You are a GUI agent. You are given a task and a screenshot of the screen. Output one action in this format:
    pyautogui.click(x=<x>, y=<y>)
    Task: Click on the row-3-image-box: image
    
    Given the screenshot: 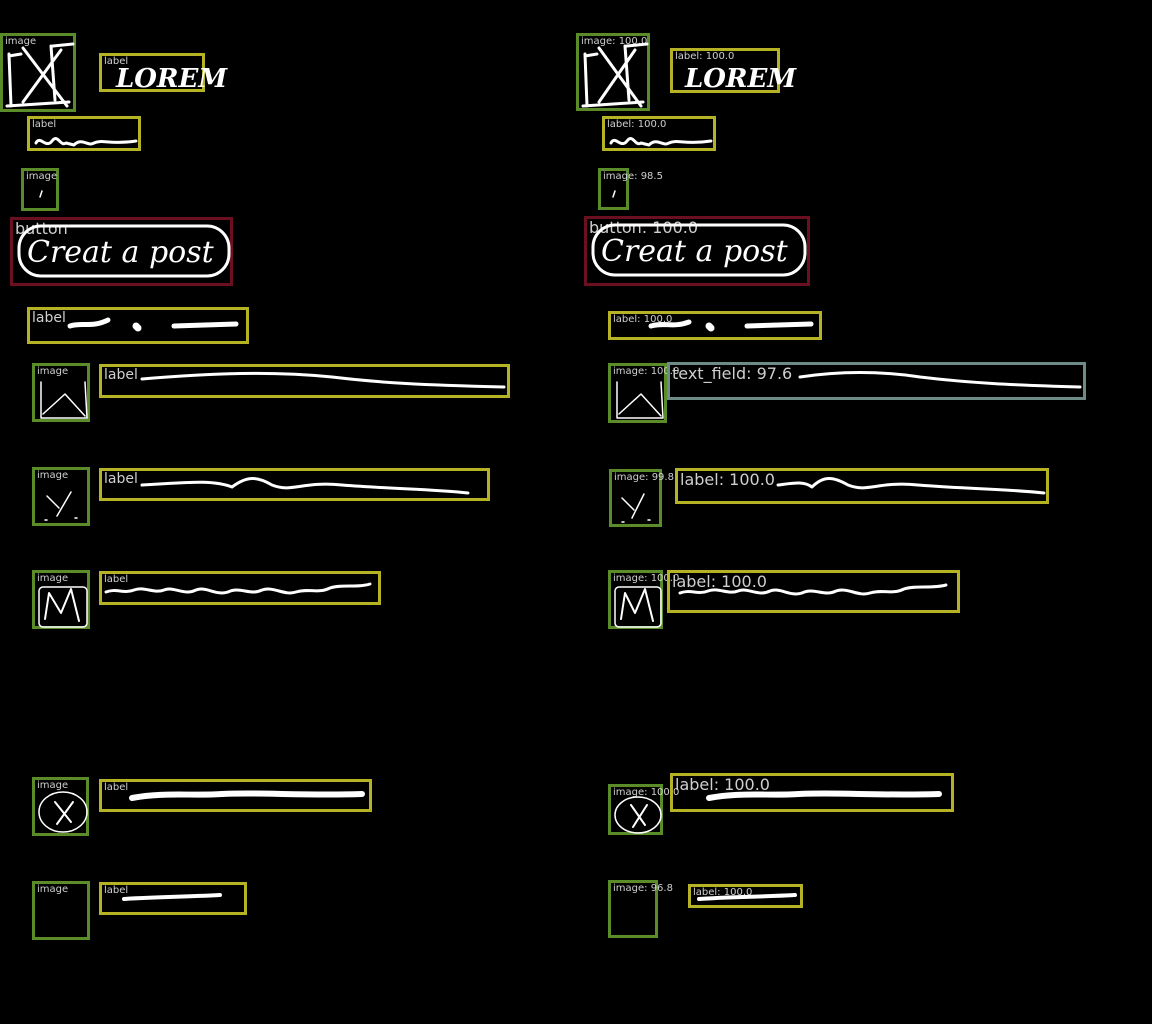 What is the action you would take?
    pyautogui.click(x=61, y=599)
    